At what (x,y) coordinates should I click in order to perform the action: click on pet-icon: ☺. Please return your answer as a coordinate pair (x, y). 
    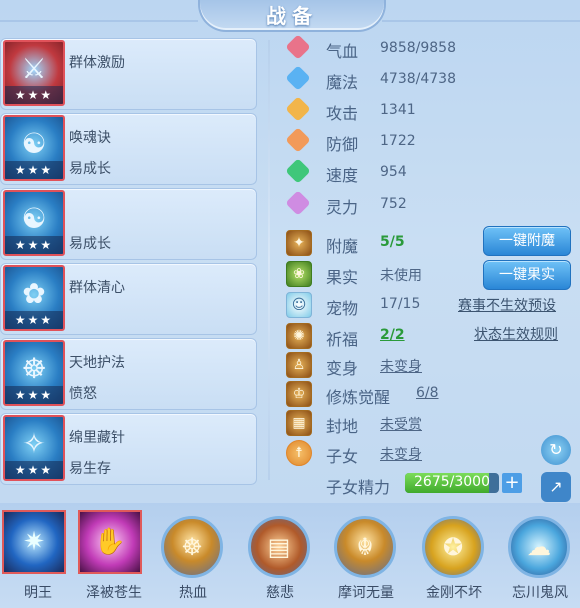
    Looking at the image, I should click on (299, 305).